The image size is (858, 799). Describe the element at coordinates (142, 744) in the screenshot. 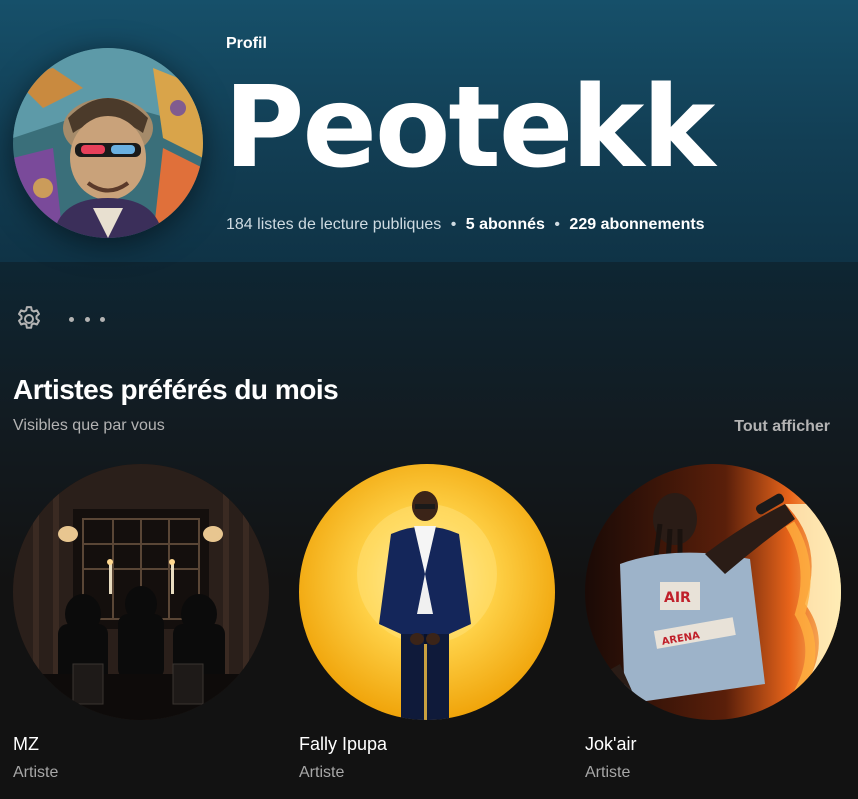

I see `artist-name: MZ` at that location.